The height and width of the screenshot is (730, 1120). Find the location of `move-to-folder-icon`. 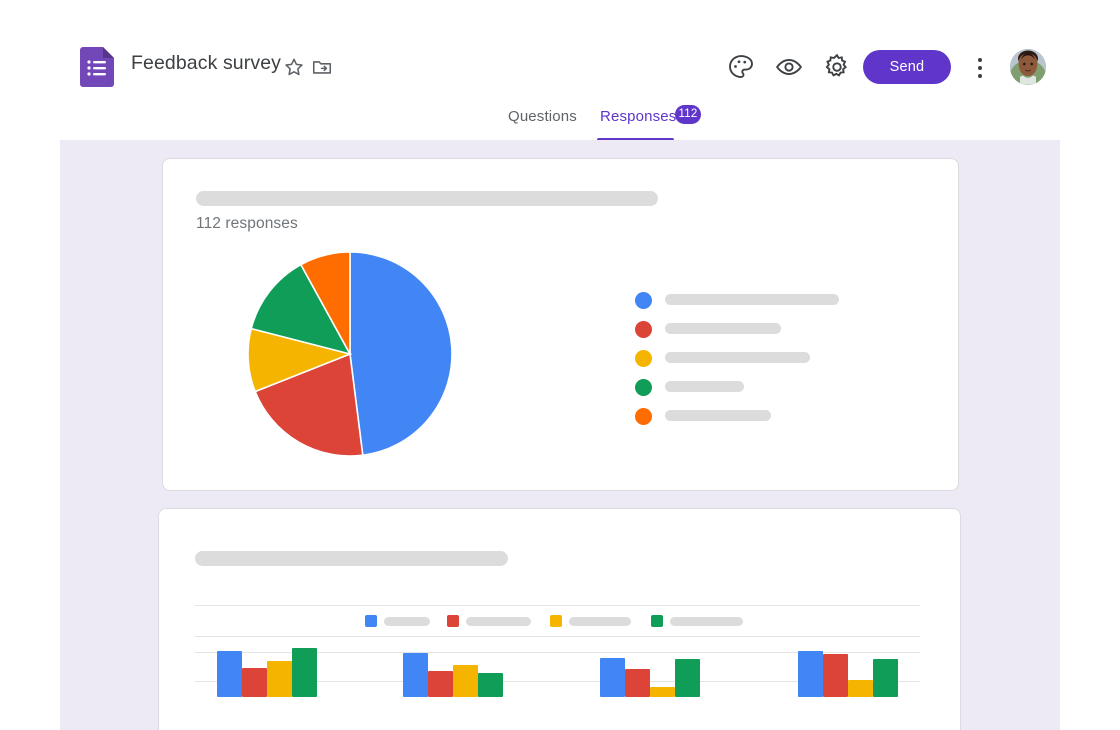

move-to-folder-icon is located at coordinates (322, 67).